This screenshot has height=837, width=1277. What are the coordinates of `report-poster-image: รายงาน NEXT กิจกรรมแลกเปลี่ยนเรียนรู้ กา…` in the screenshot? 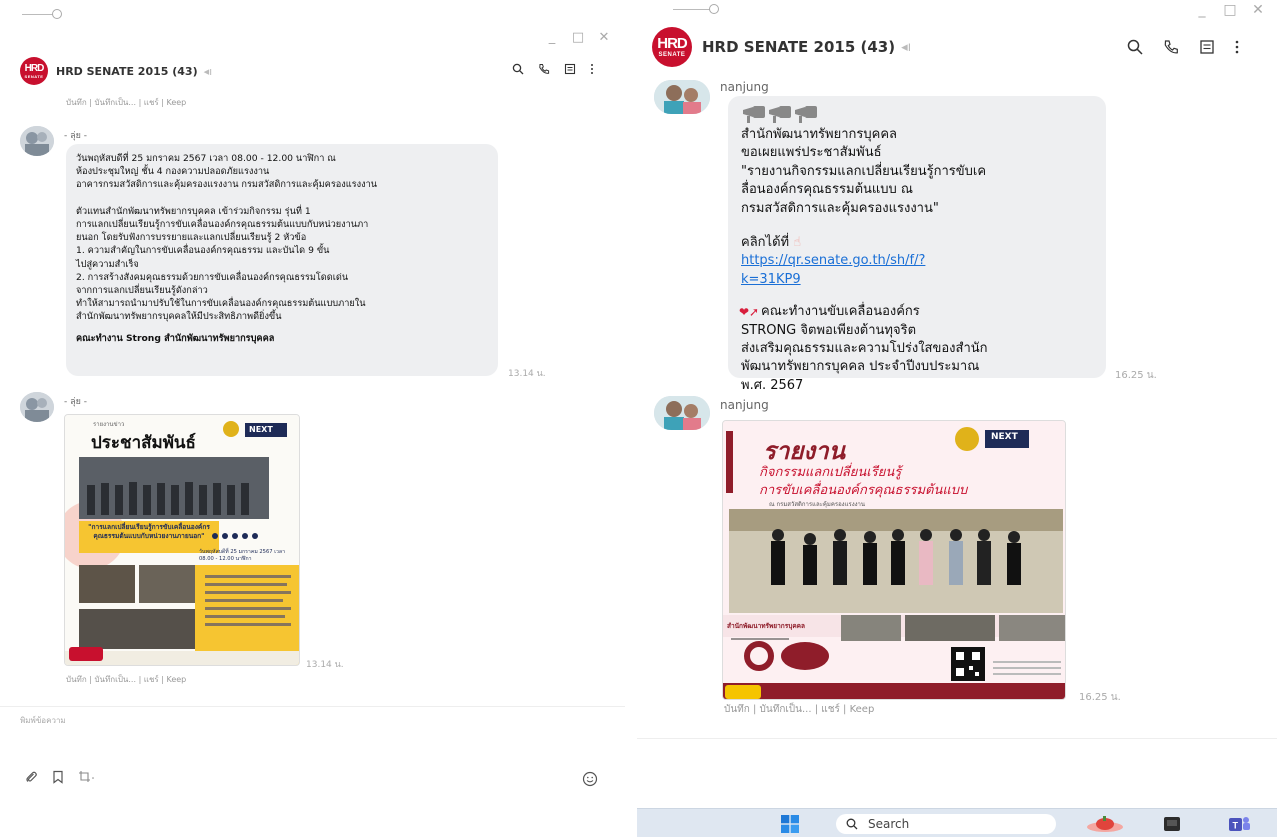 It's located at (894, 560).